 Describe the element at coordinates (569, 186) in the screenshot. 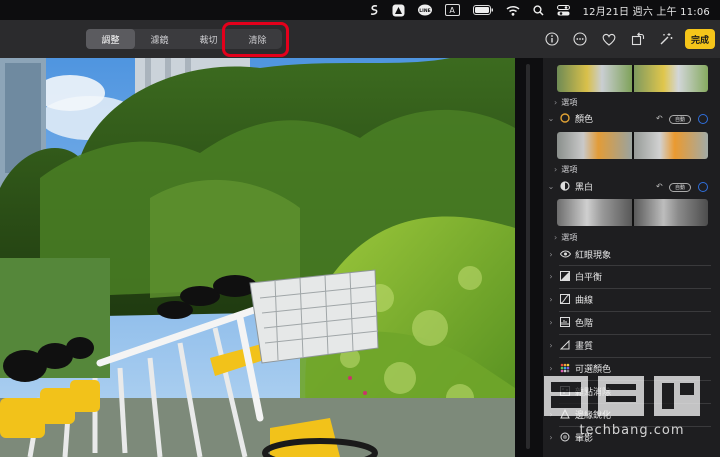

I see `section-black-white: ⌄ 黑白` at that location.